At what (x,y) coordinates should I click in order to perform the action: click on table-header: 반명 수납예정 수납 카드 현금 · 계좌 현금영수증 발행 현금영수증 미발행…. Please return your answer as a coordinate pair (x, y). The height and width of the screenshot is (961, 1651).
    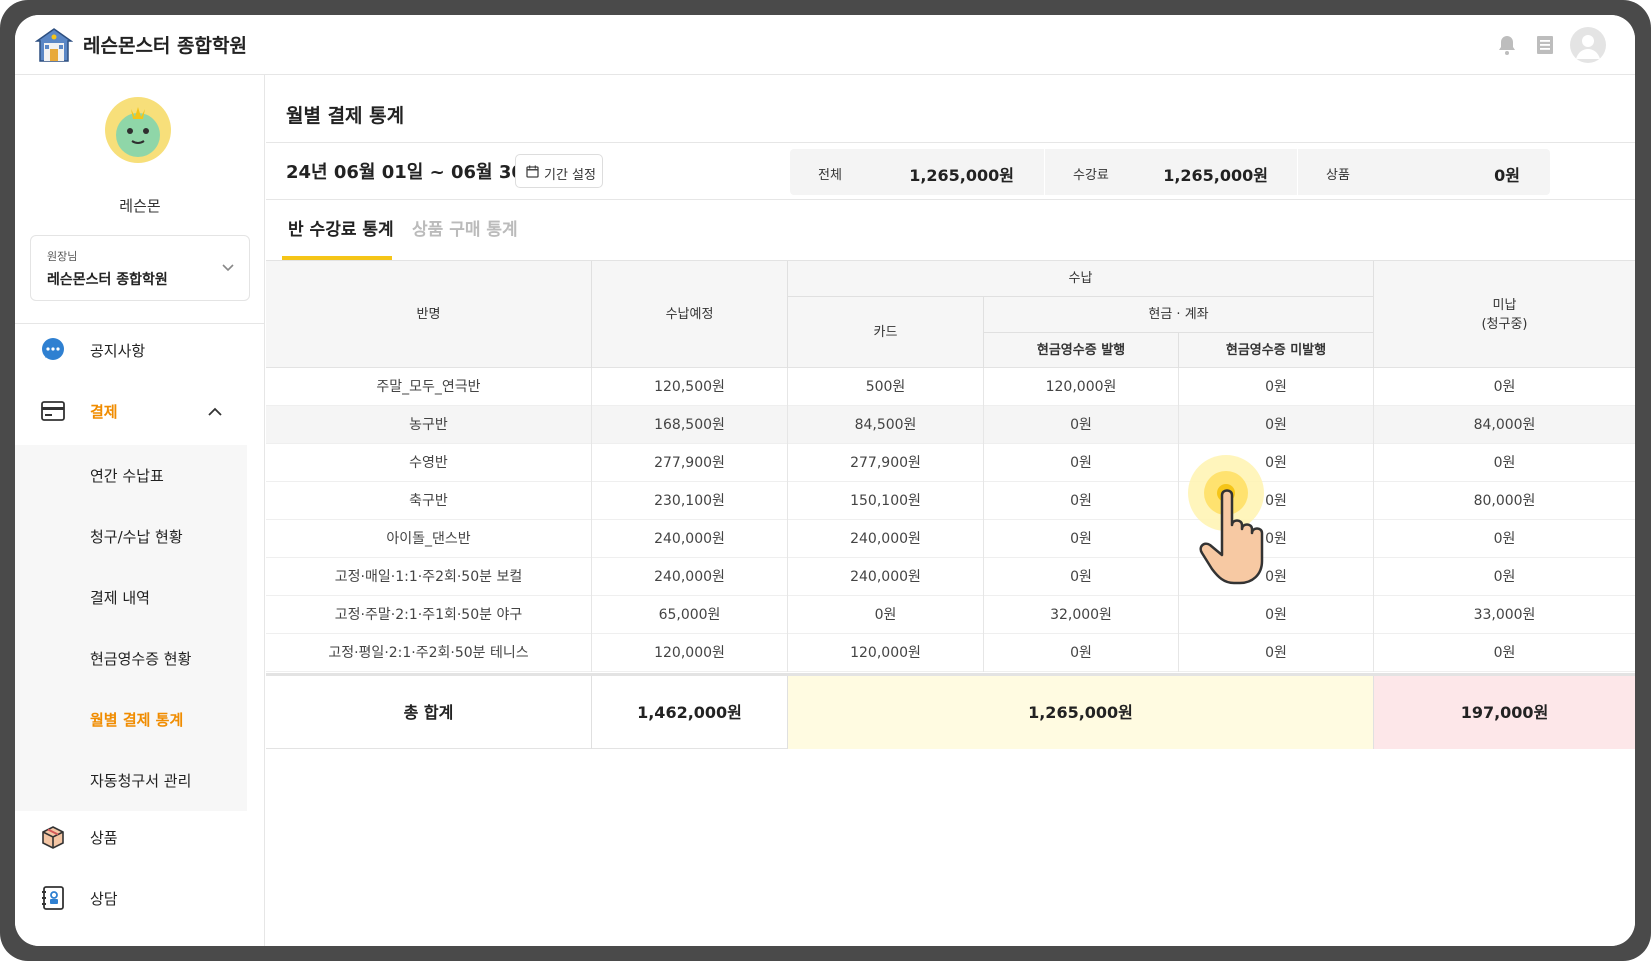
    Looking at the image, I should click on (950, 314).